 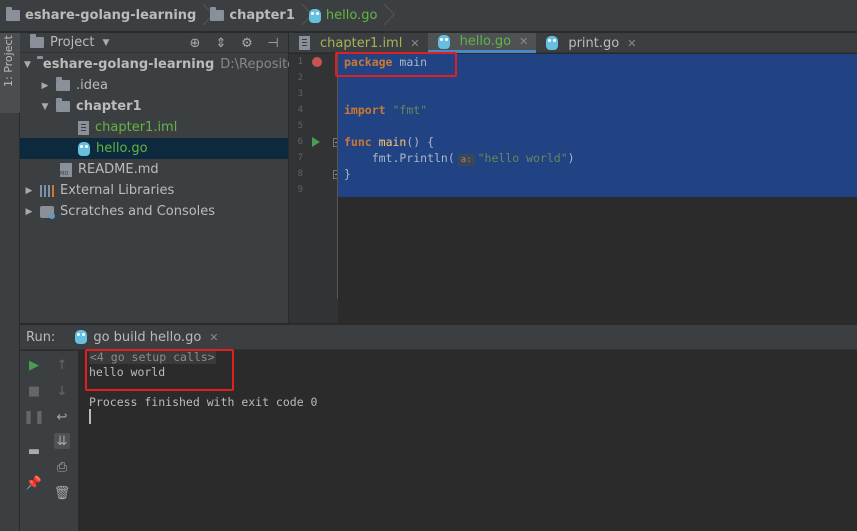 What do you see at coordinates (117, 190) in the screenshot?
I see `tree-item-label: External Libraries` at bounding box center [117, 190].